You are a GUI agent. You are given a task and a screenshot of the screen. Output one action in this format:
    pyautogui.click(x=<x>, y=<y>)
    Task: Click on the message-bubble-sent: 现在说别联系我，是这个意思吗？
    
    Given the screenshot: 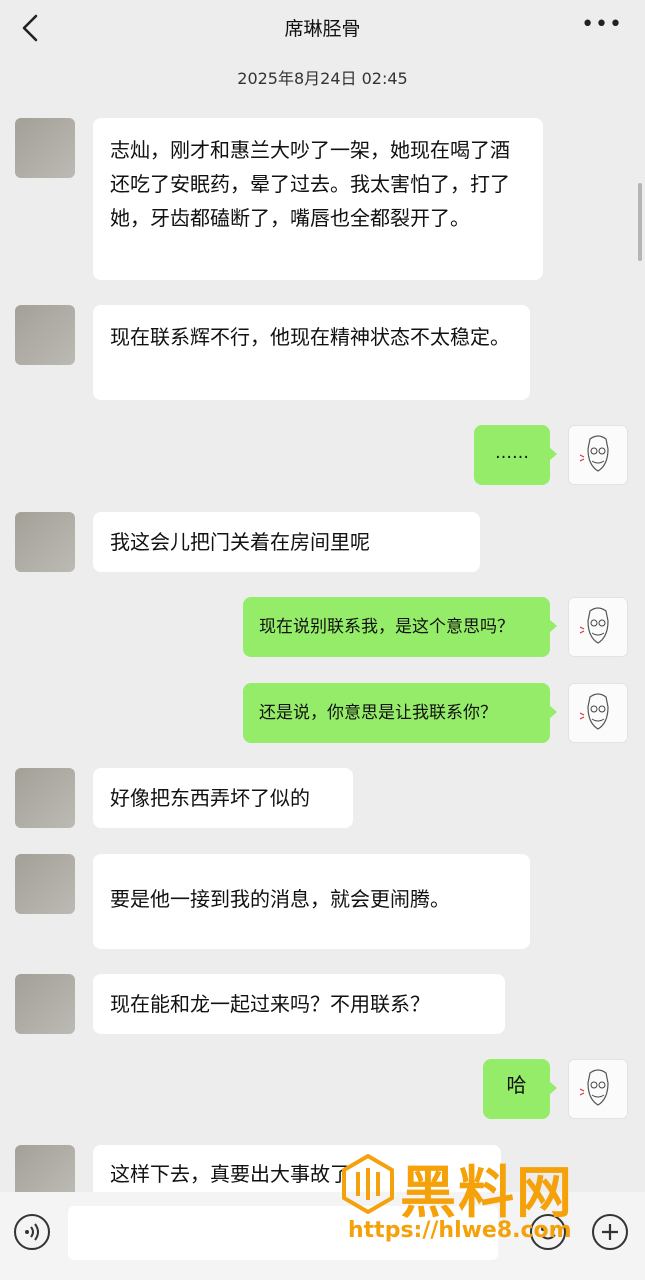 What is the action you would take?
    pyautogui.click(x=400, y=627)
    